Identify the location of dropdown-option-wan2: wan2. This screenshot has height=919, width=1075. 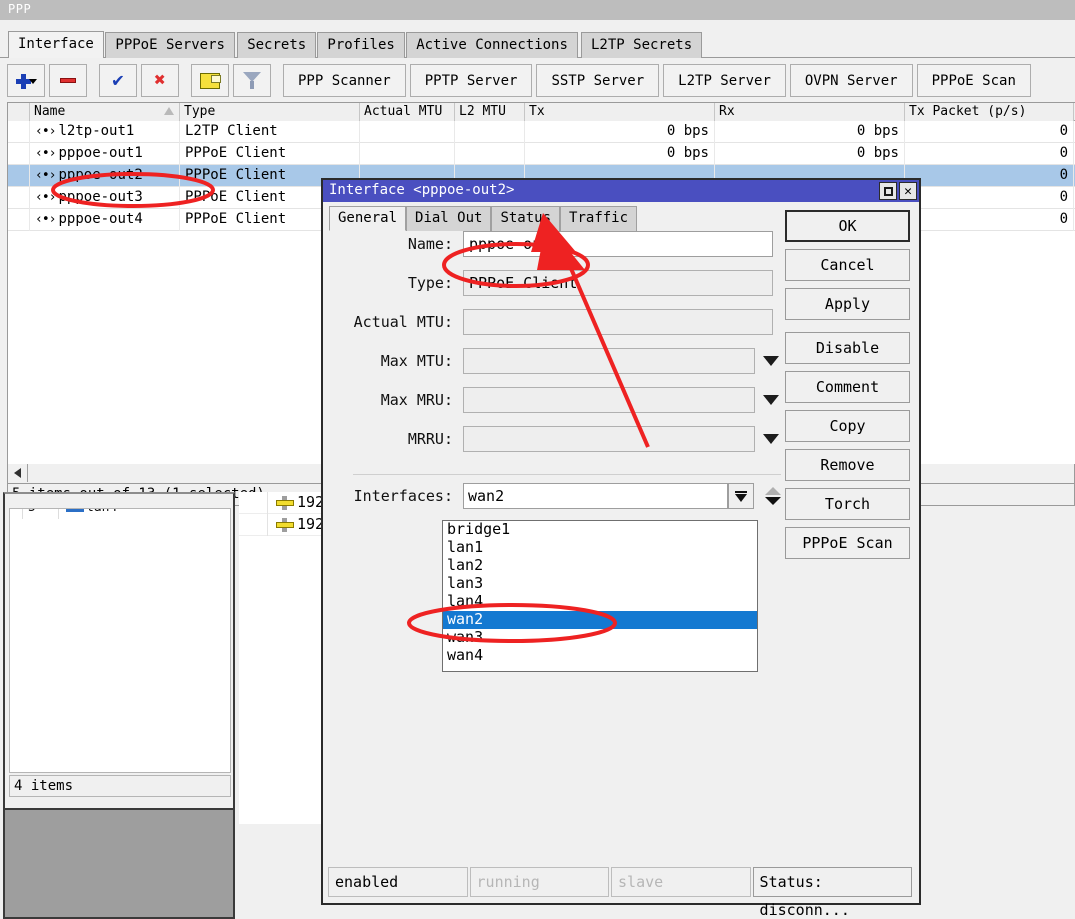
(600, 620).